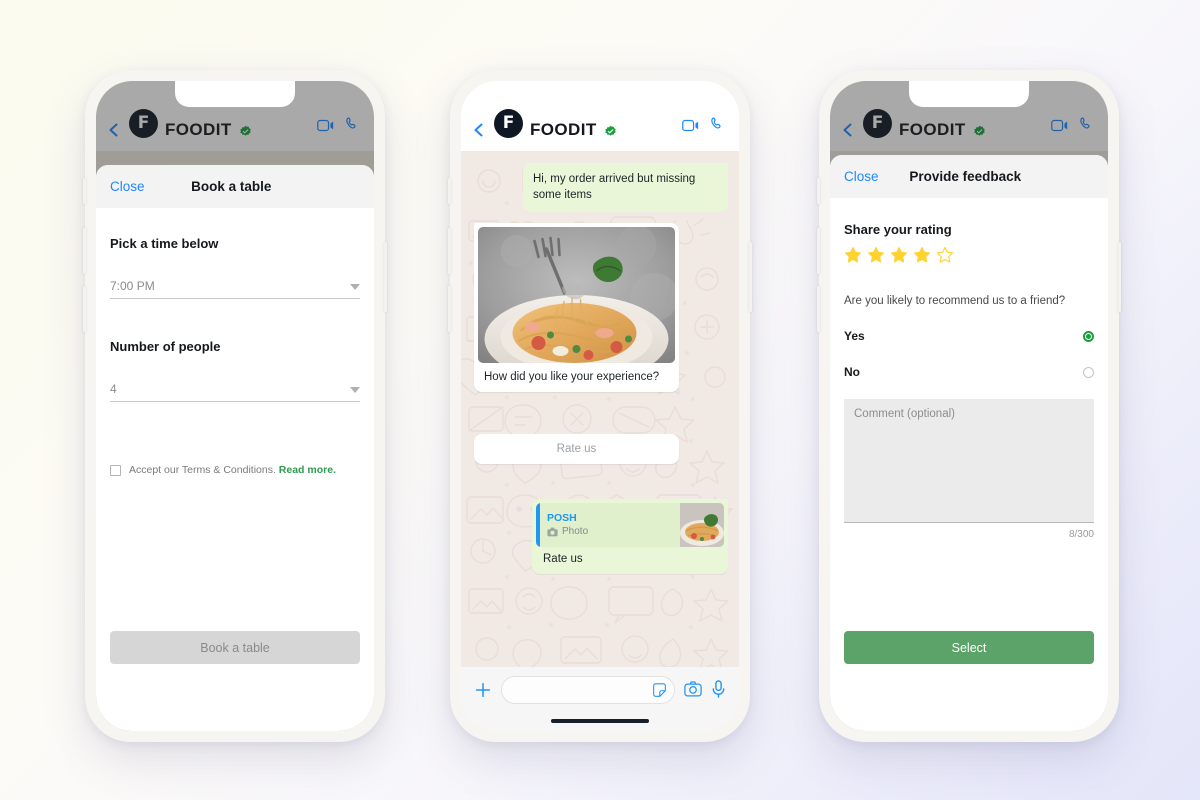 The width and height of the screenshot is (1200, 800). I want to click on phone3-volume-down-button, so click(818, 309).